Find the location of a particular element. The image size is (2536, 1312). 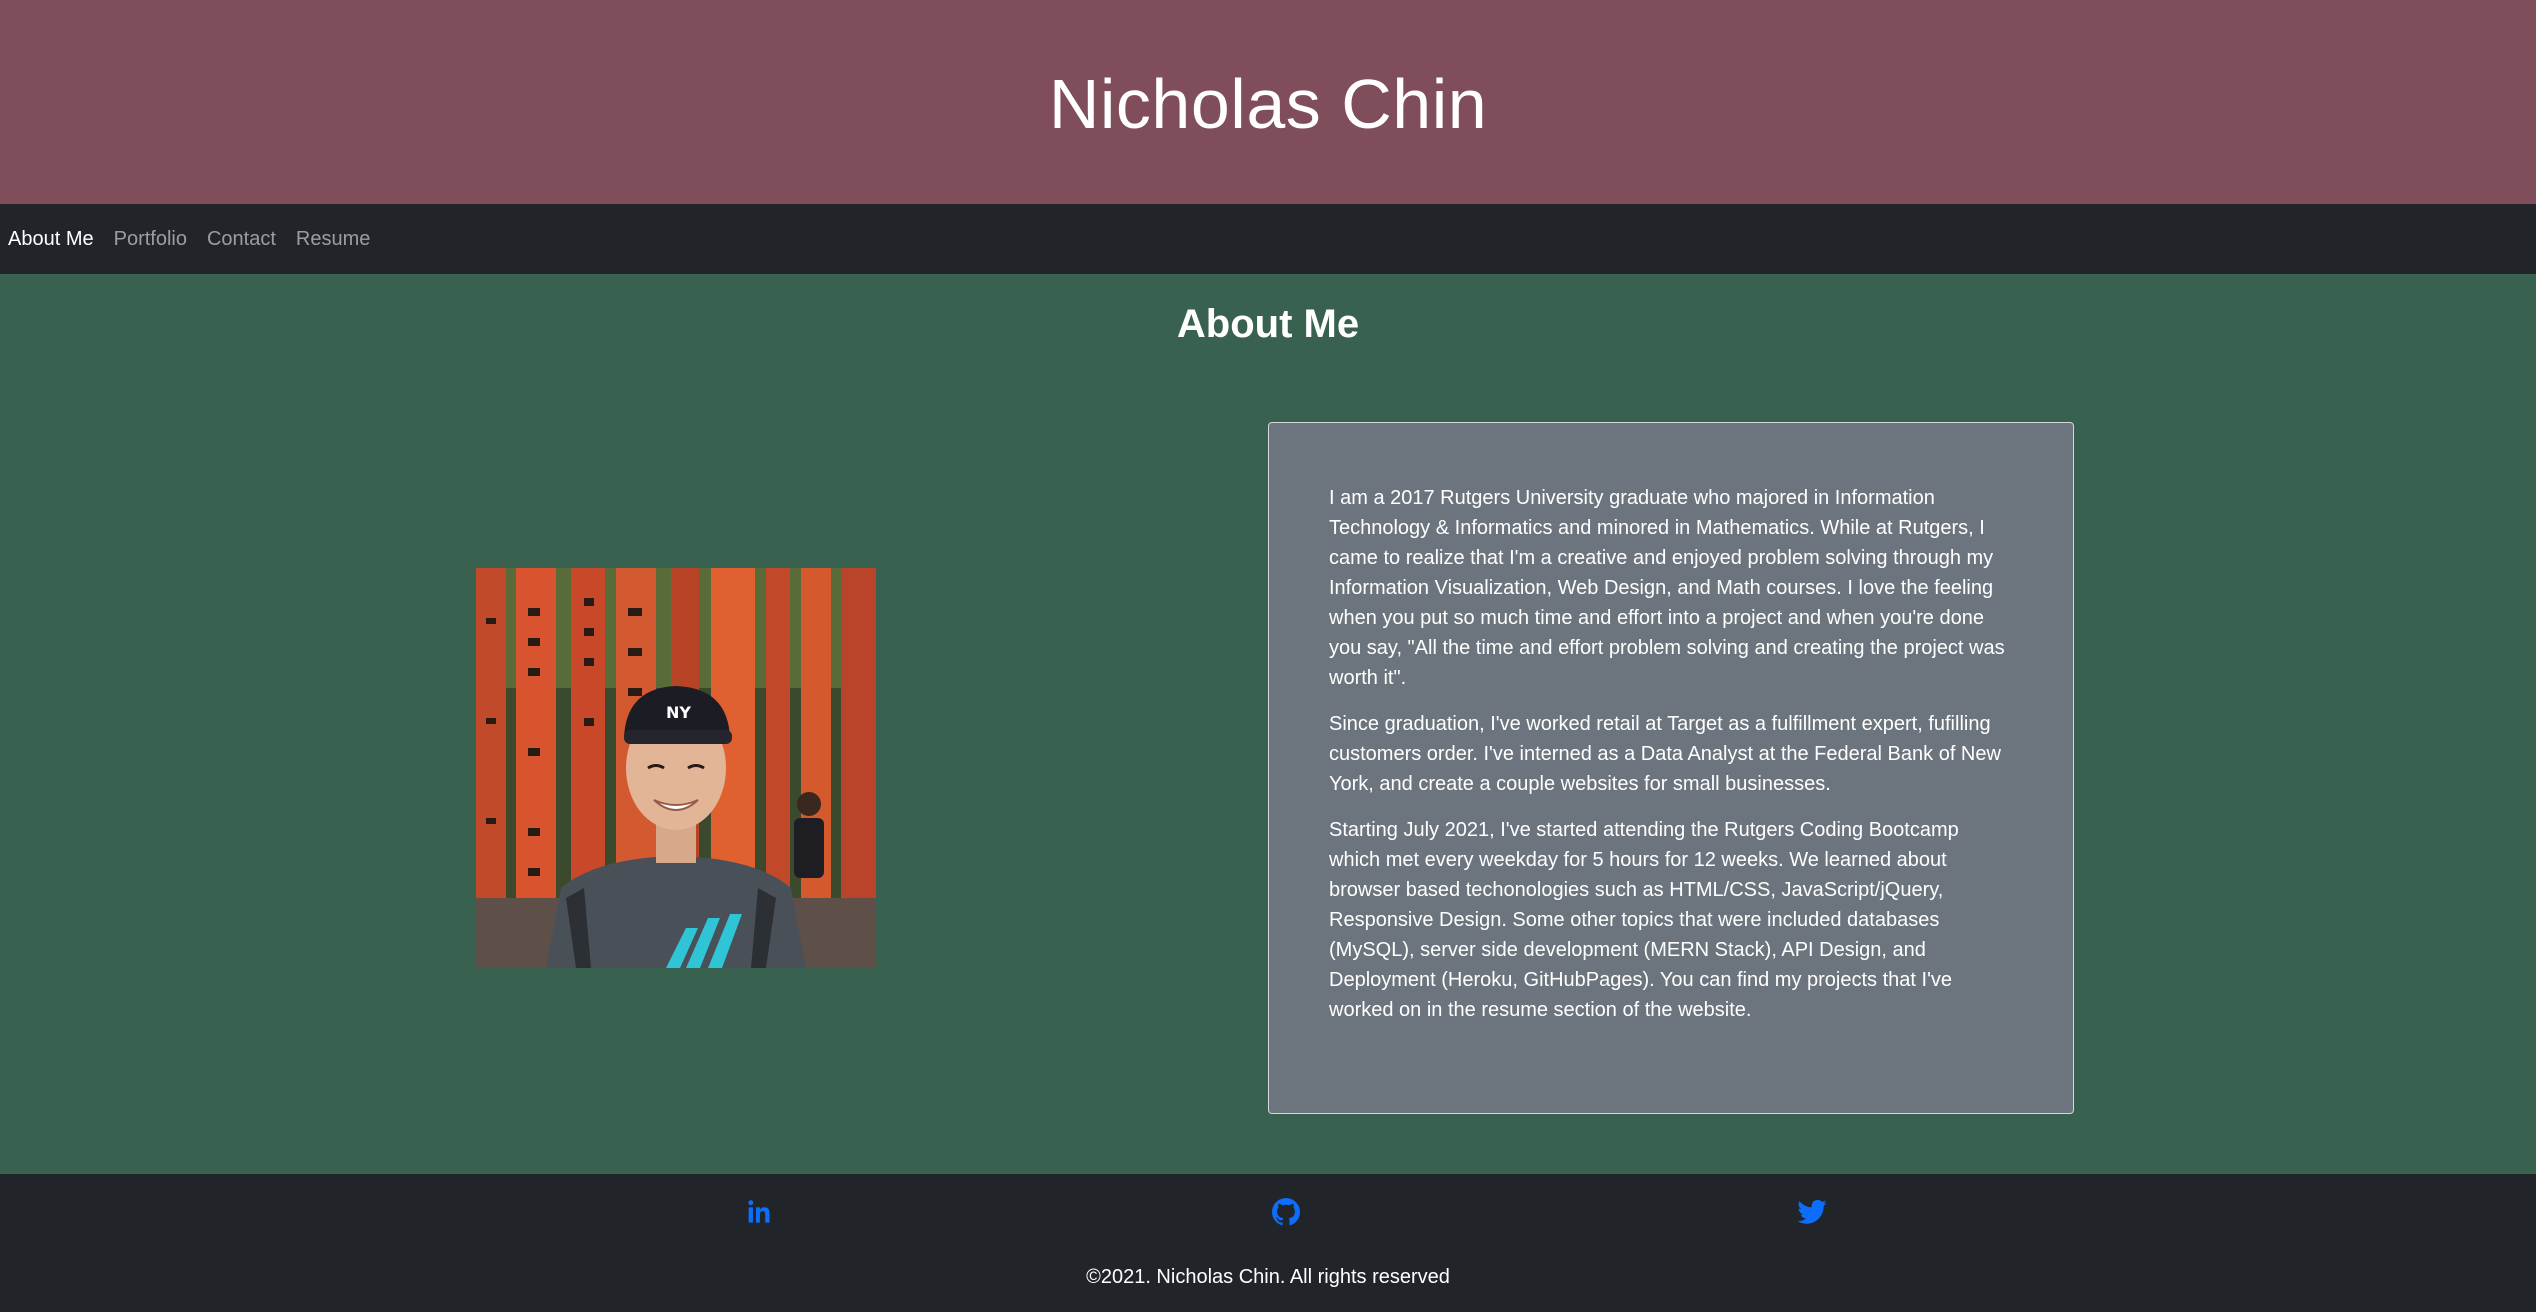

site-title: Nicholas Chin is located at coordinates (1268, 104).